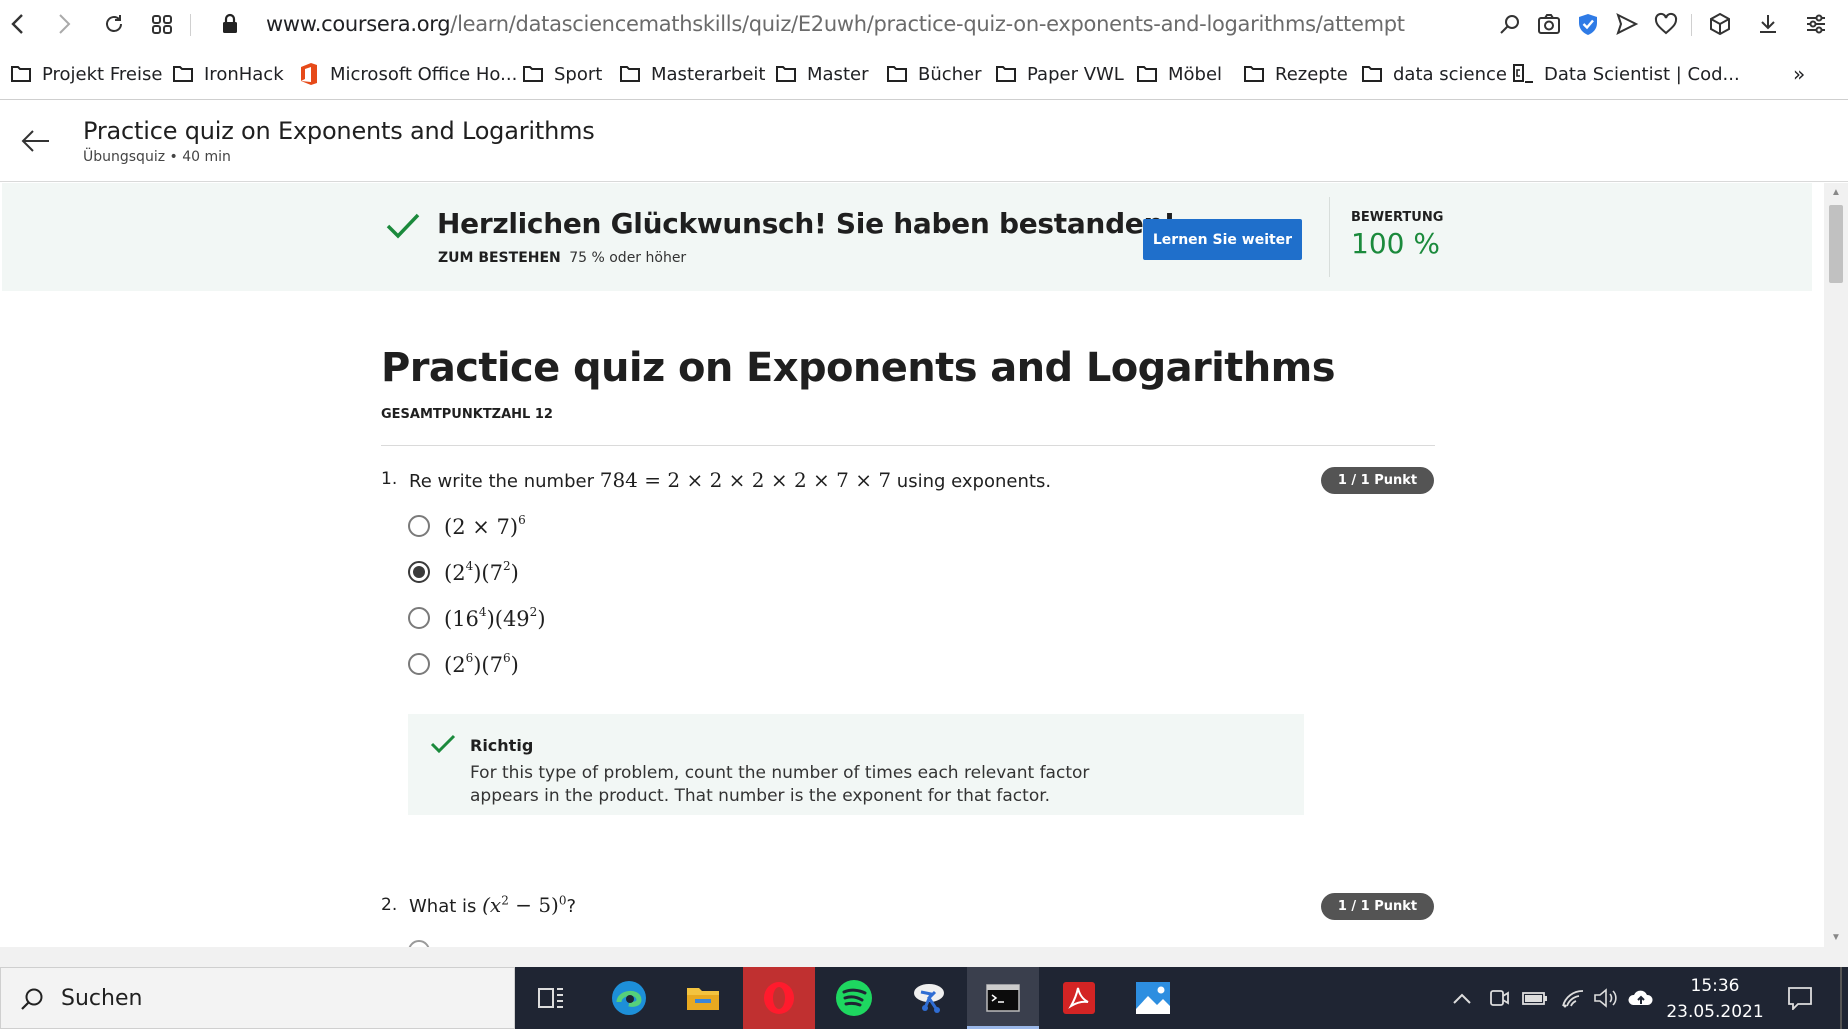 The height and width of the screenshot is (1029, 1848). I want to click on option-base: (2, so click(455, 665).